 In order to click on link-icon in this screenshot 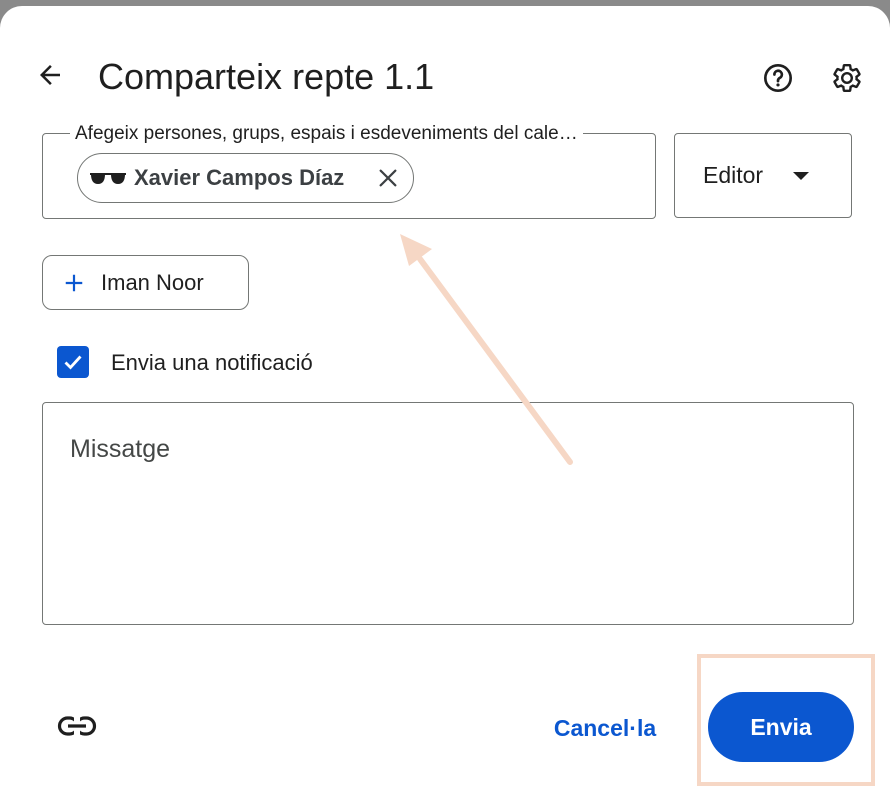, I will do `click(77, 726)`.